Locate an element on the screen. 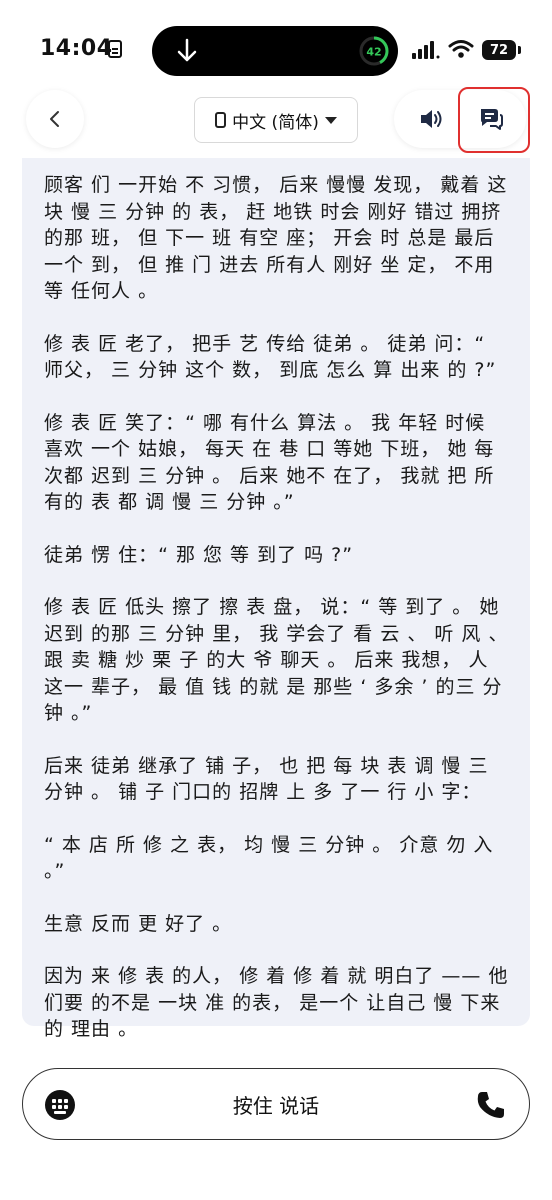 Image resolution: width=552 pixels, height=1200 pixels. battery-level: 72 is located at coordinates (499, 50).